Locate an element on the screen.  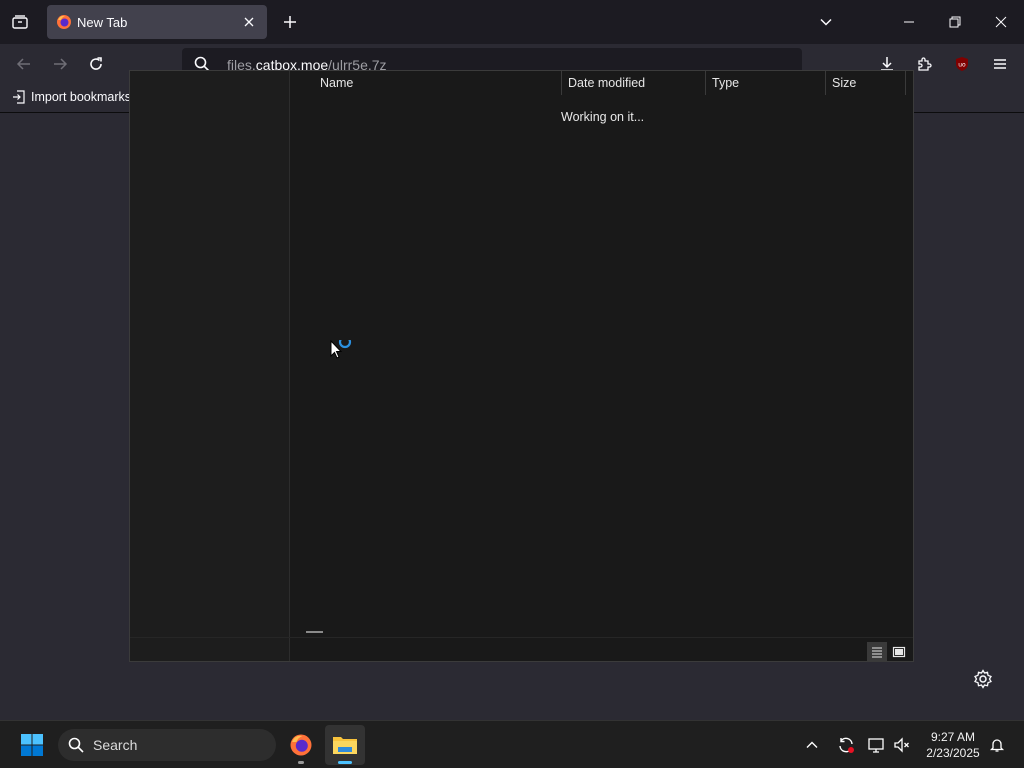
taskbar-firefox is located at coordinates (301, 745).